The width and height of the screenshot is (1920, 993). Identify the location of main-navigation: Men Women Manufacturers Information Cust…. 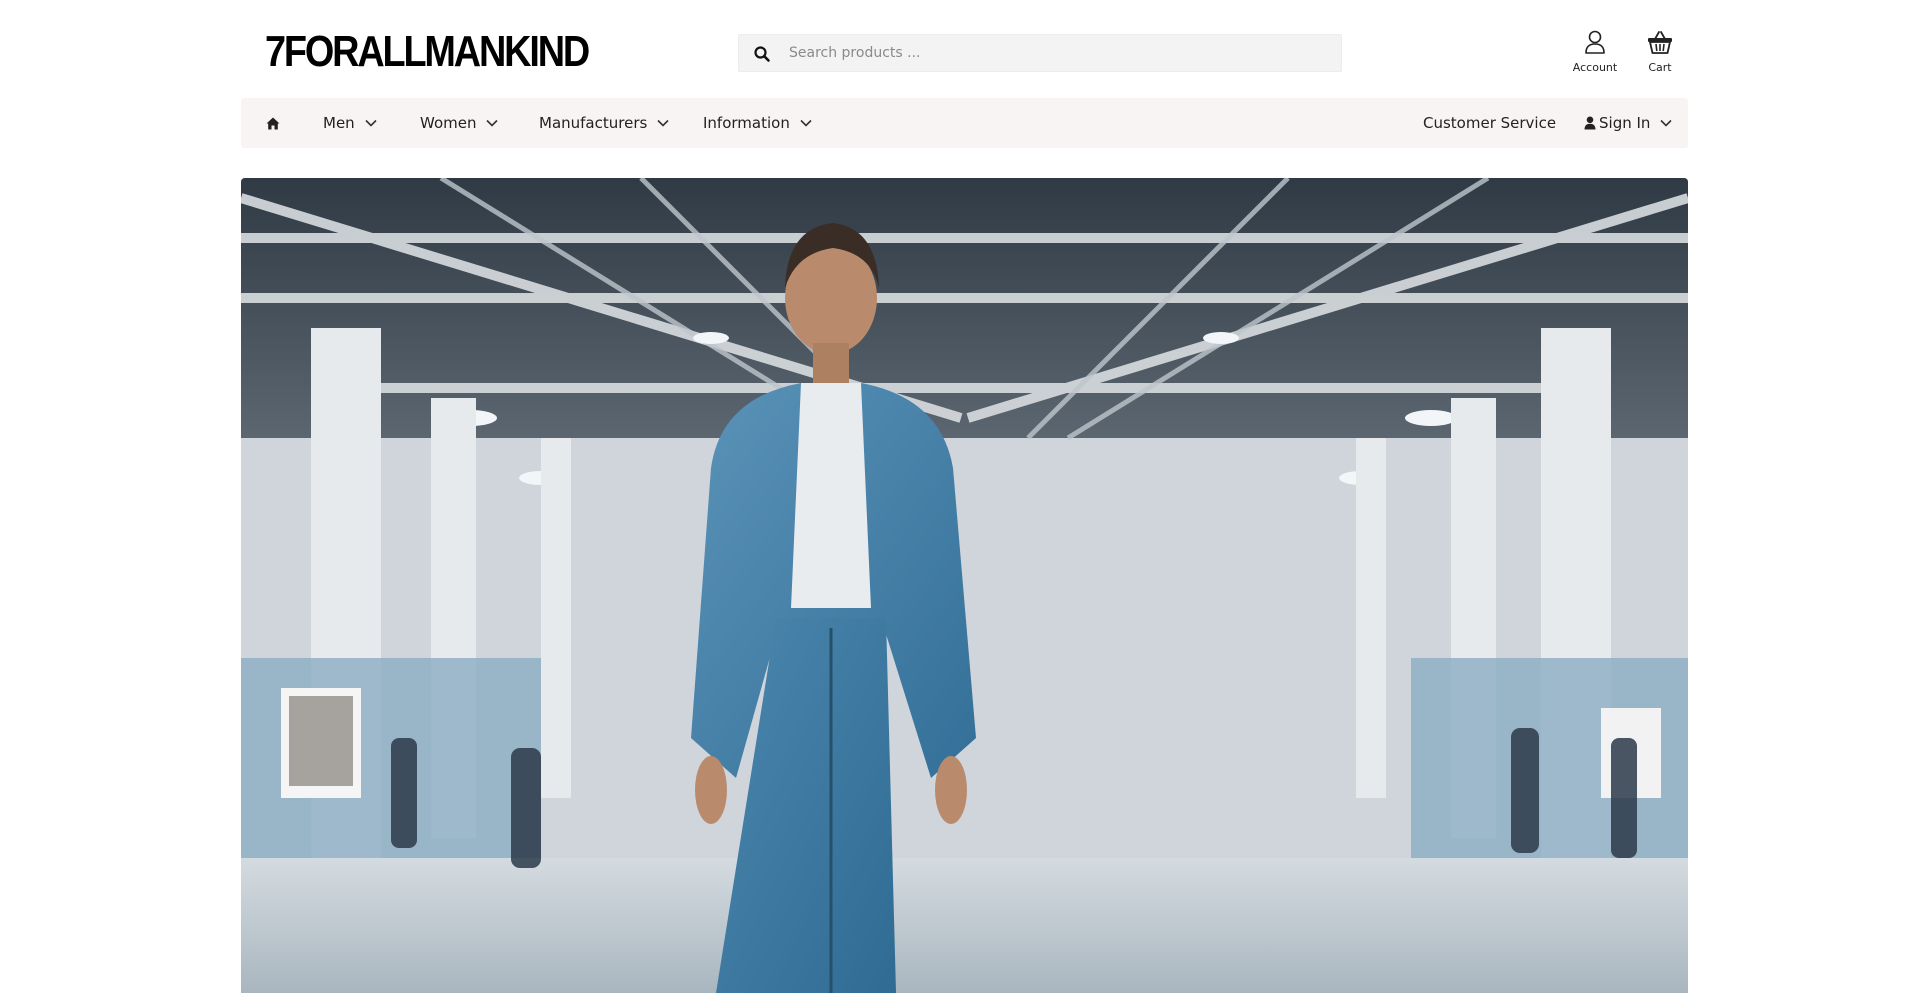
(964, 123).